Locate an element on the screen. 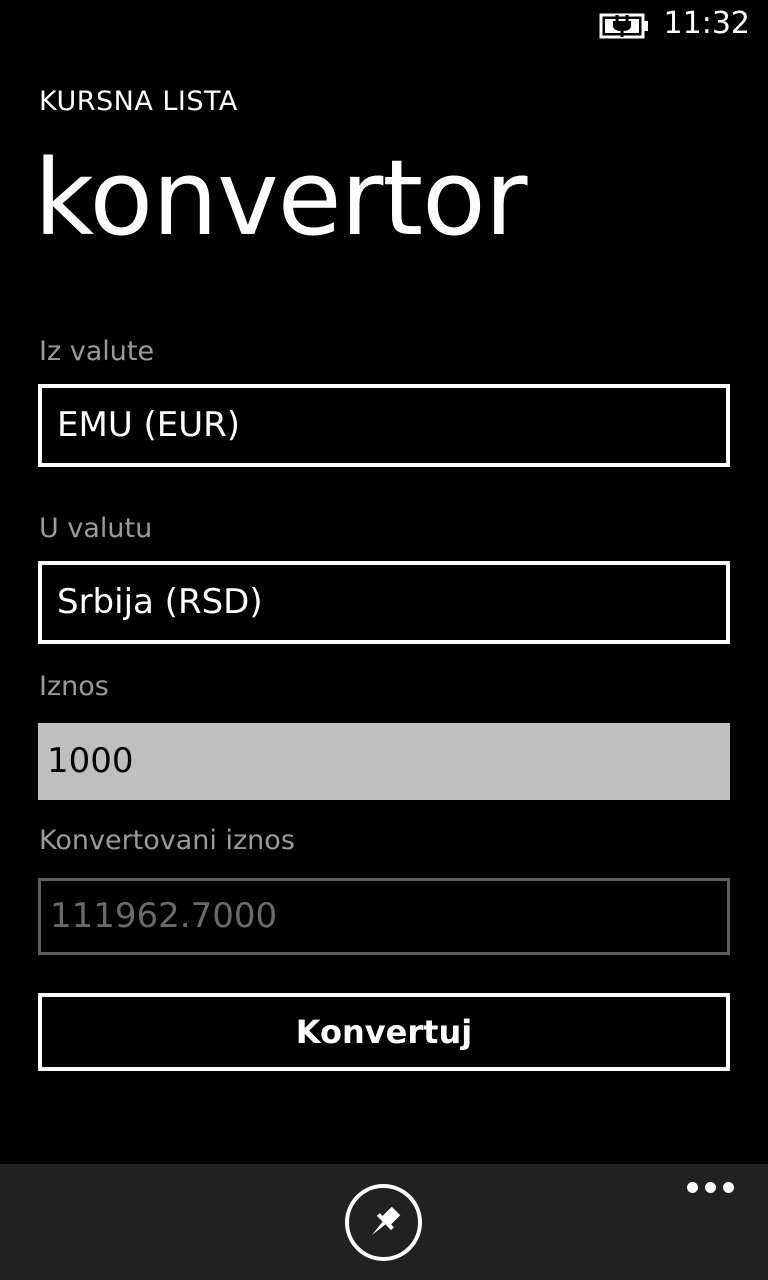 The width and height of the screenshot is (768, 1280). pin-button is located at coordinates (383, 1222).